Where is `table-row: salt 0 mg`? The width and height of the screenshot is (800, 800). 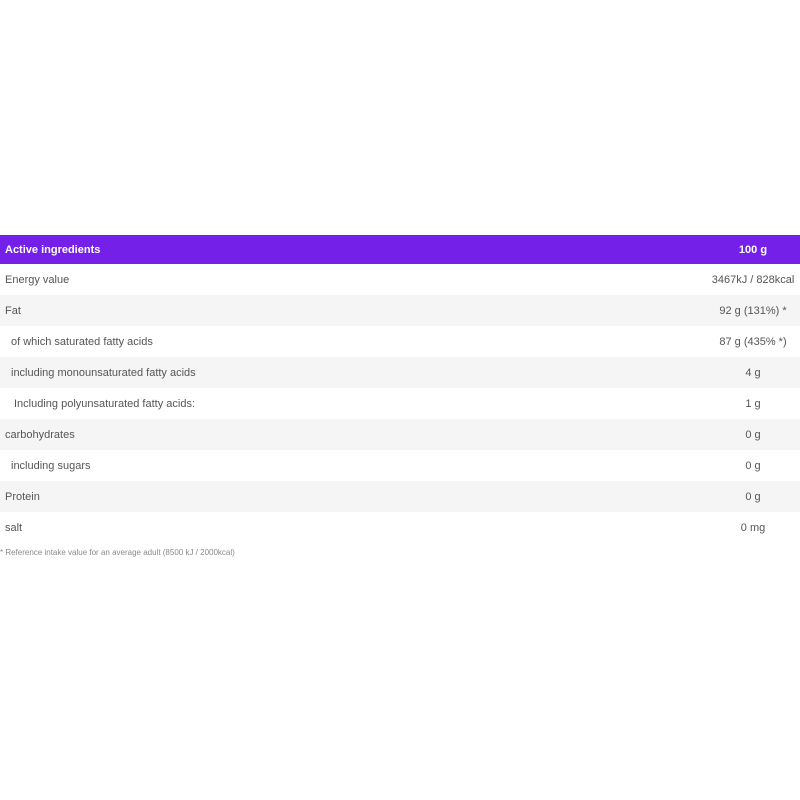
table-row: salt 0 mg is located at coordinates (400, 527).